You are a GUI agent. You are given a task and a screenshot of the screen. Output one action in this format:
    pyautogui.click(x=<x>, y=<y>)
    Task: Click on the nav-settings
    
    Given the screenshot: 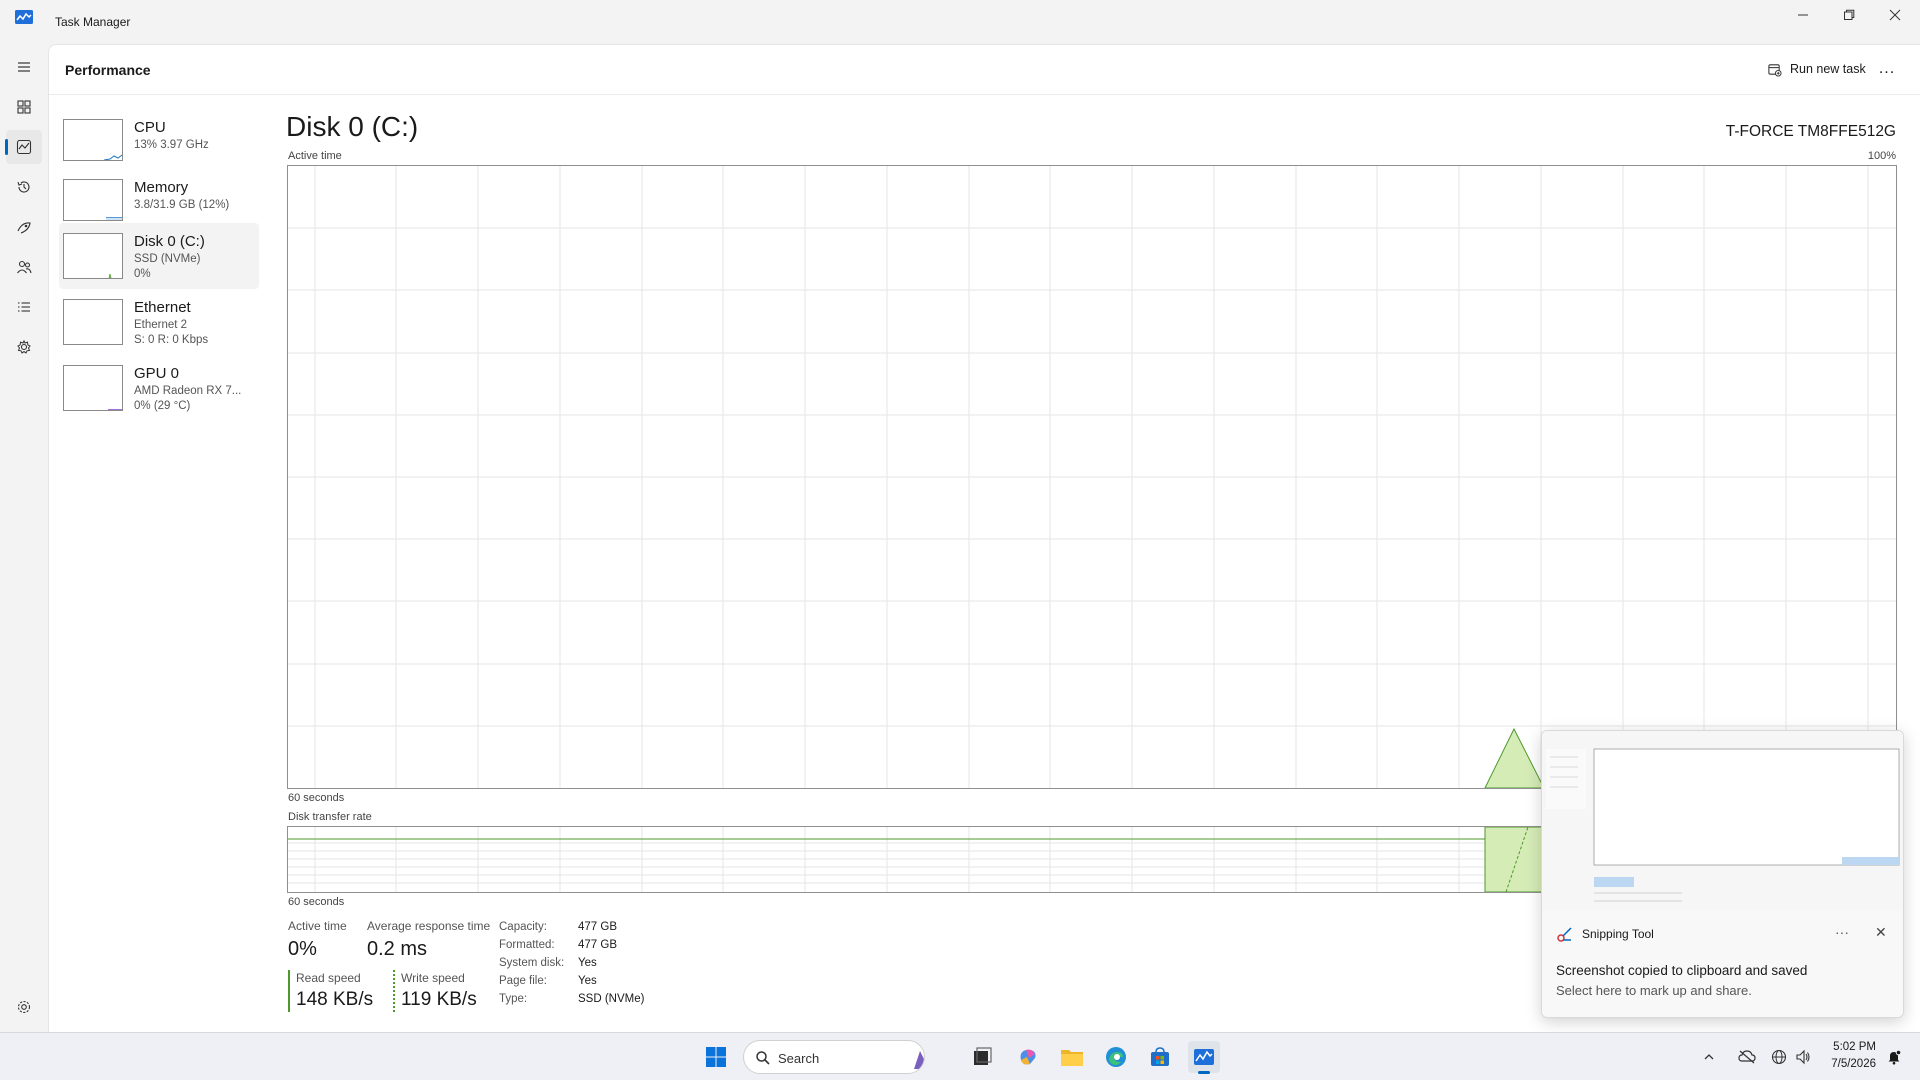 What is the action you would take?
    pyautogui.click(x=24, y=1007)
    